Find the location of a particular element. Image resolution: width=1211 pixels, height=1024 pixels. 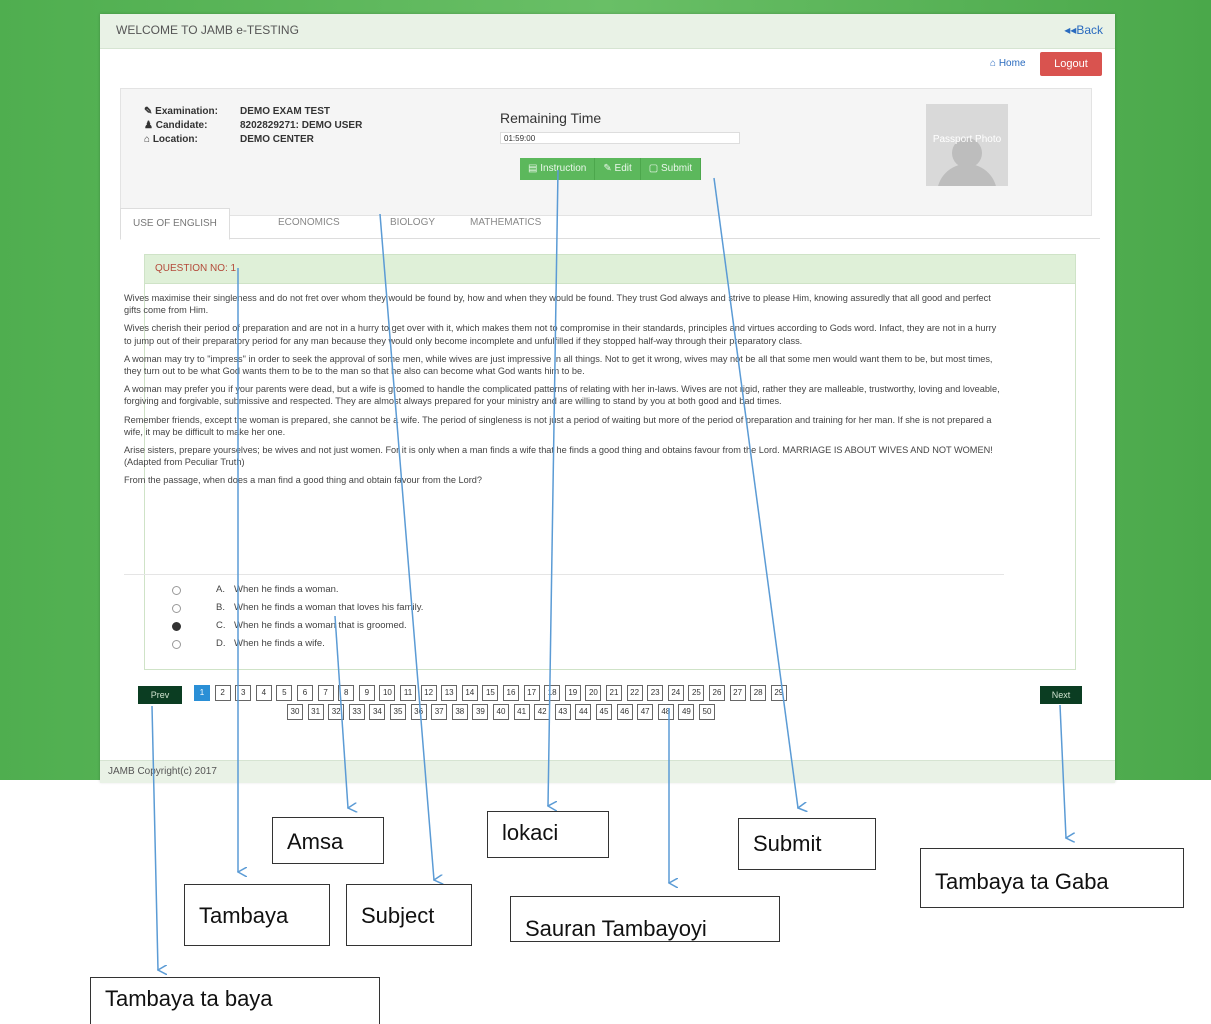

prev-button: Prev is located at coordinates (160, 695).